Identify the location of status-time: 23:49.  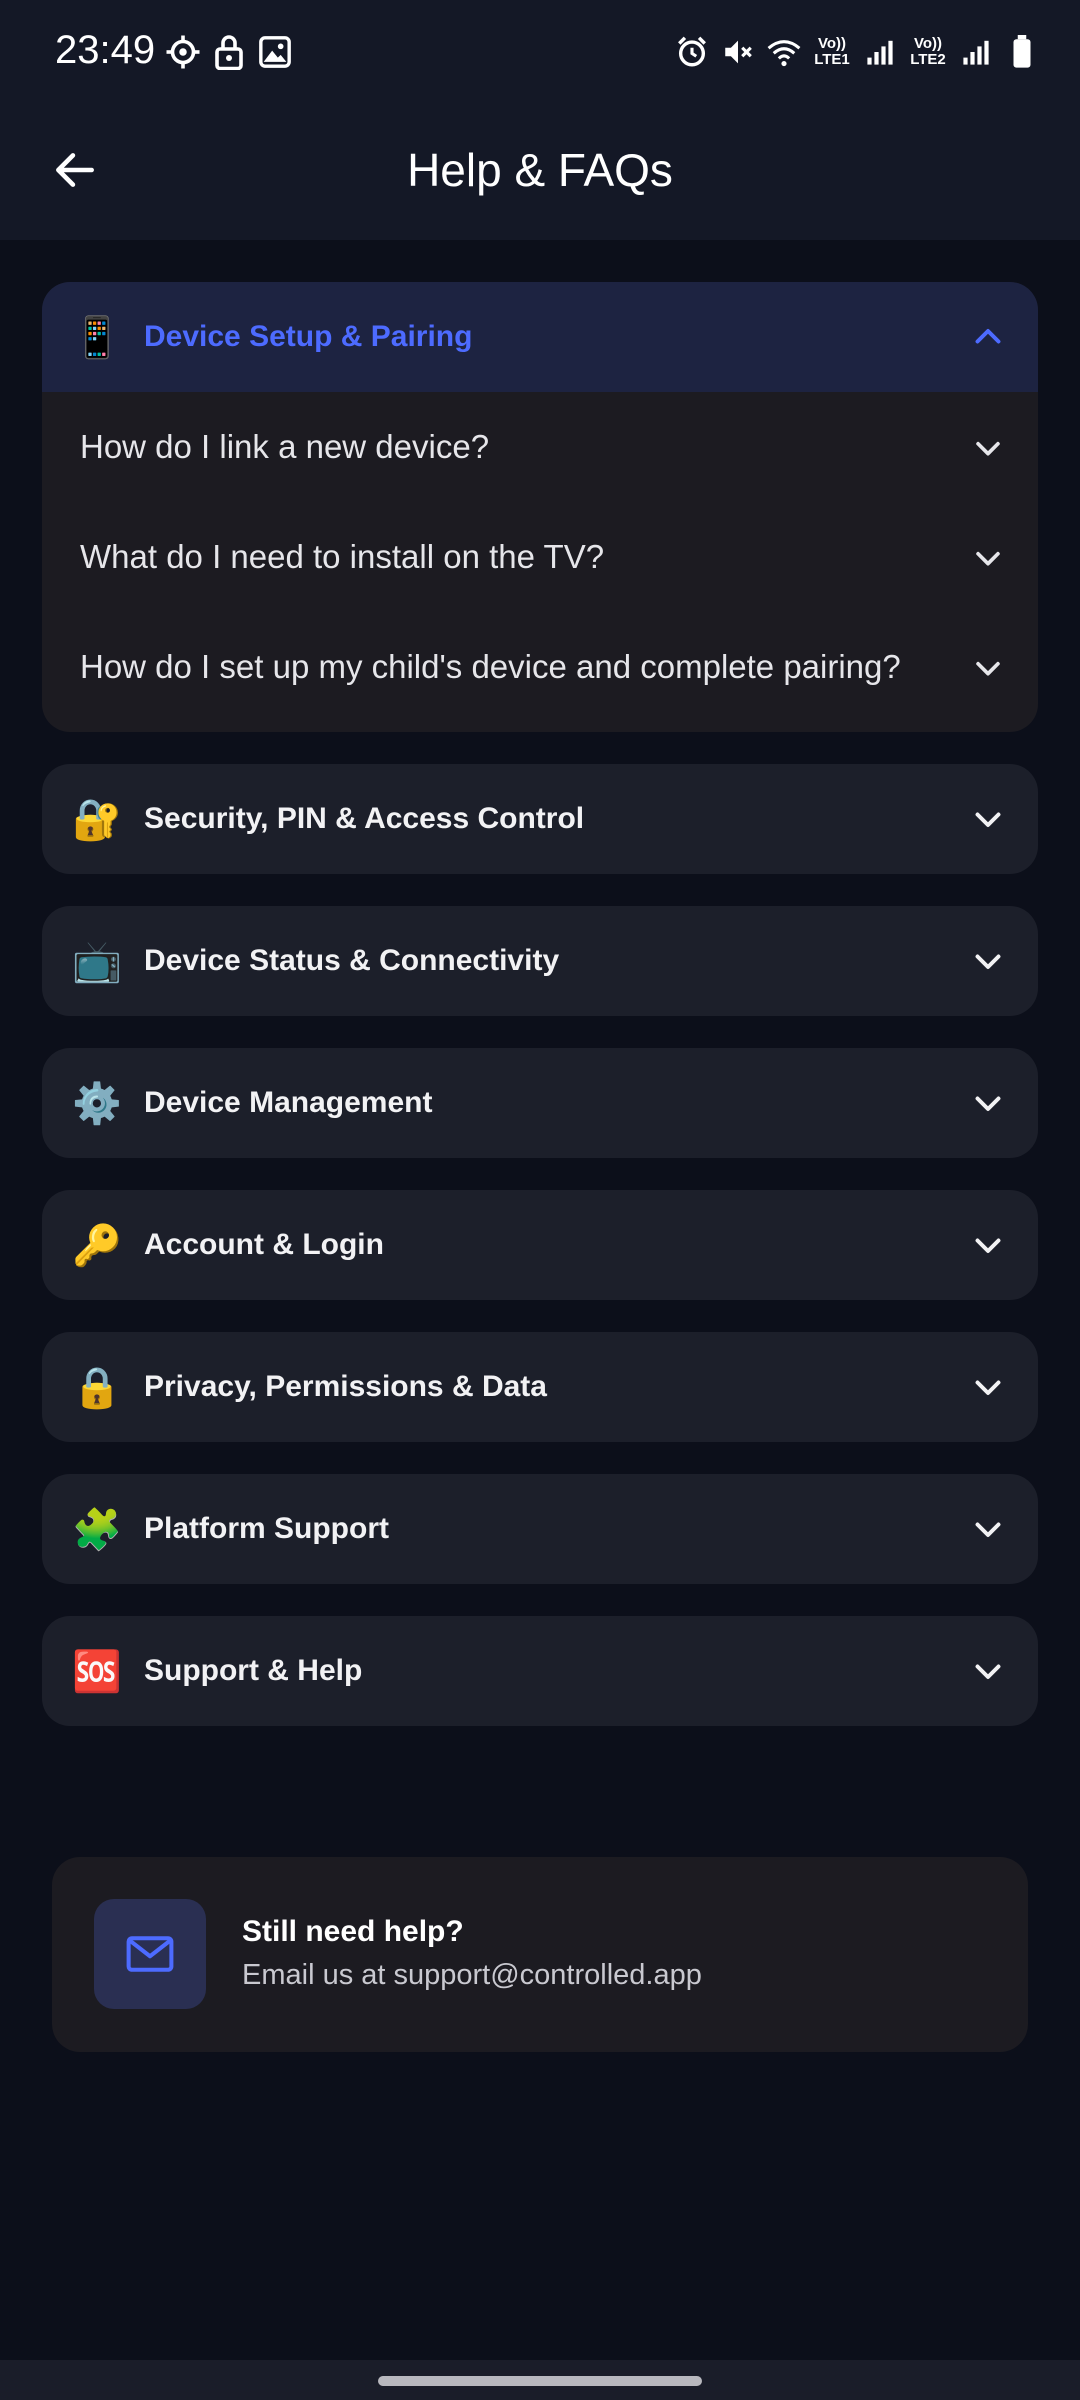
(105, 50).